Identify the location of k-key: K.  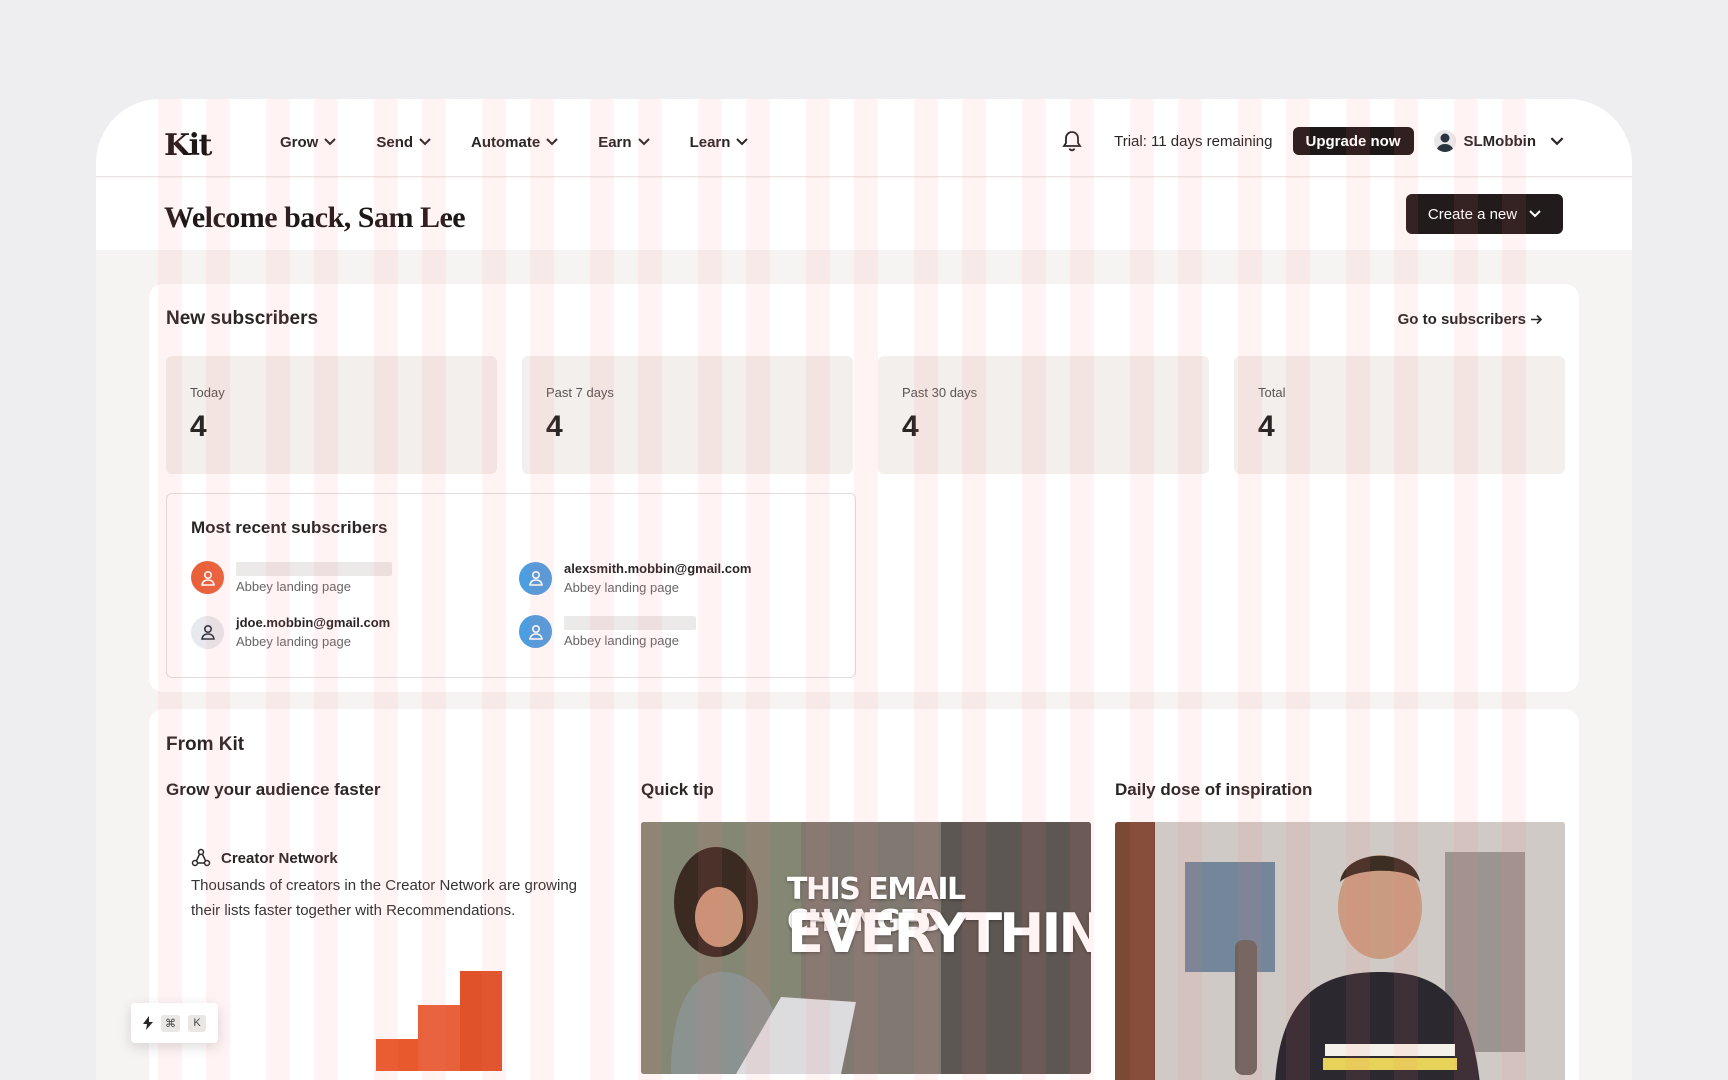
(197, 1023).